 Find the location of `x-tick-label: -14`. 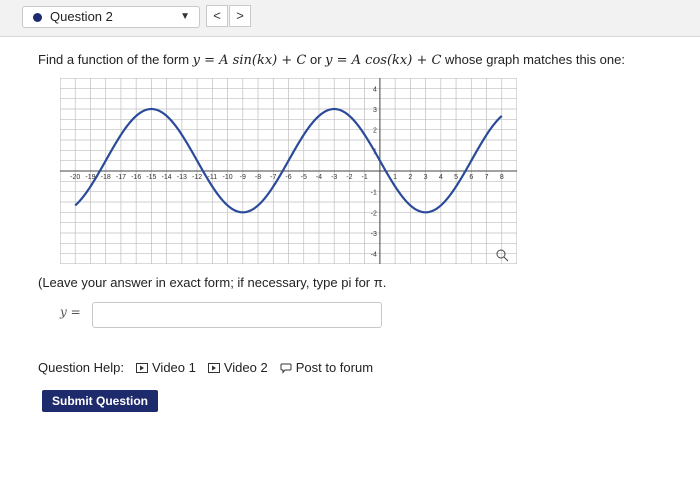

x-tick-label: -14 is located at coordinates (167, 177).